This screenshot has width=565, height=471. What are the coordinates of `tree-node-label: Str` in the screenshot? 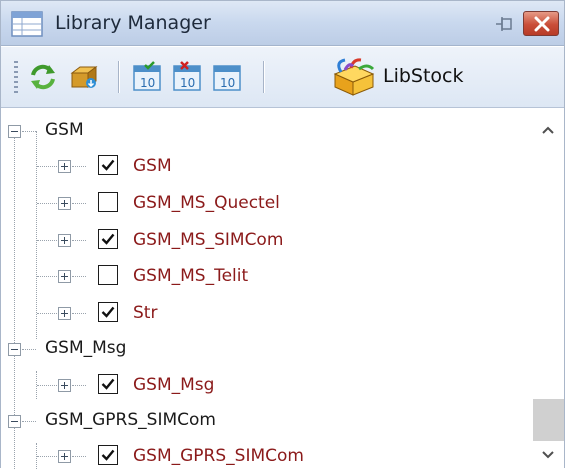 It's located at (145, 313).